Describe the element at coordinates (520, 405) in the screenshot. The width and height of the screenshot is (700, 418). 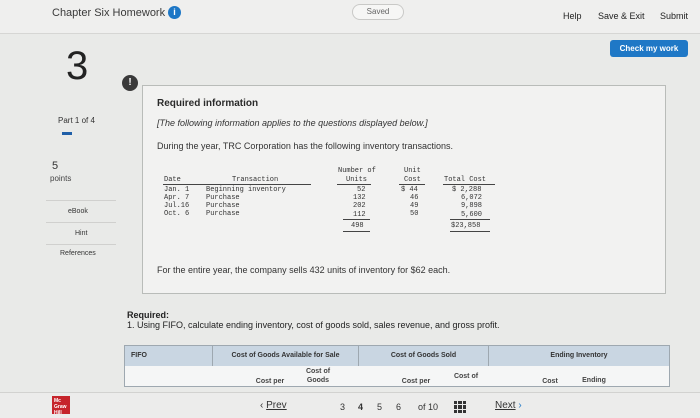
I see `chevron-right-icon: ›` at that location.